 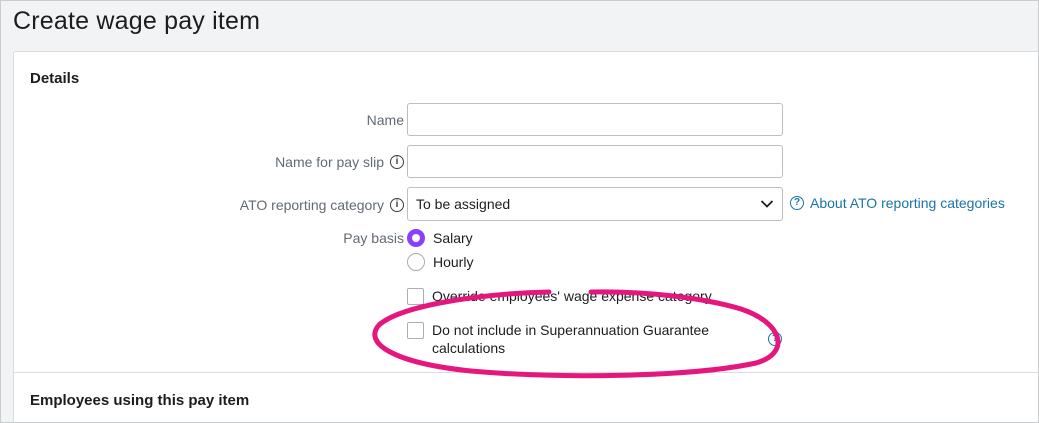 What do you see at coordinates (453, 262) in the screenshot?
I see `radio-hourly-label: Hourly` at bounding box center [453, 262].